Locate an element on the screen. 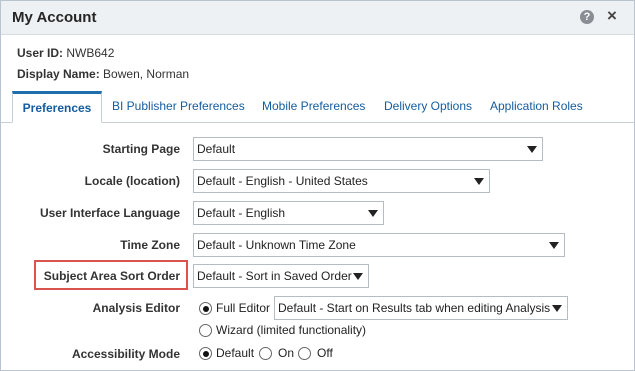 This screenshot has height=371, width=635. help-icon: ? is located at coordinates (587, 17).